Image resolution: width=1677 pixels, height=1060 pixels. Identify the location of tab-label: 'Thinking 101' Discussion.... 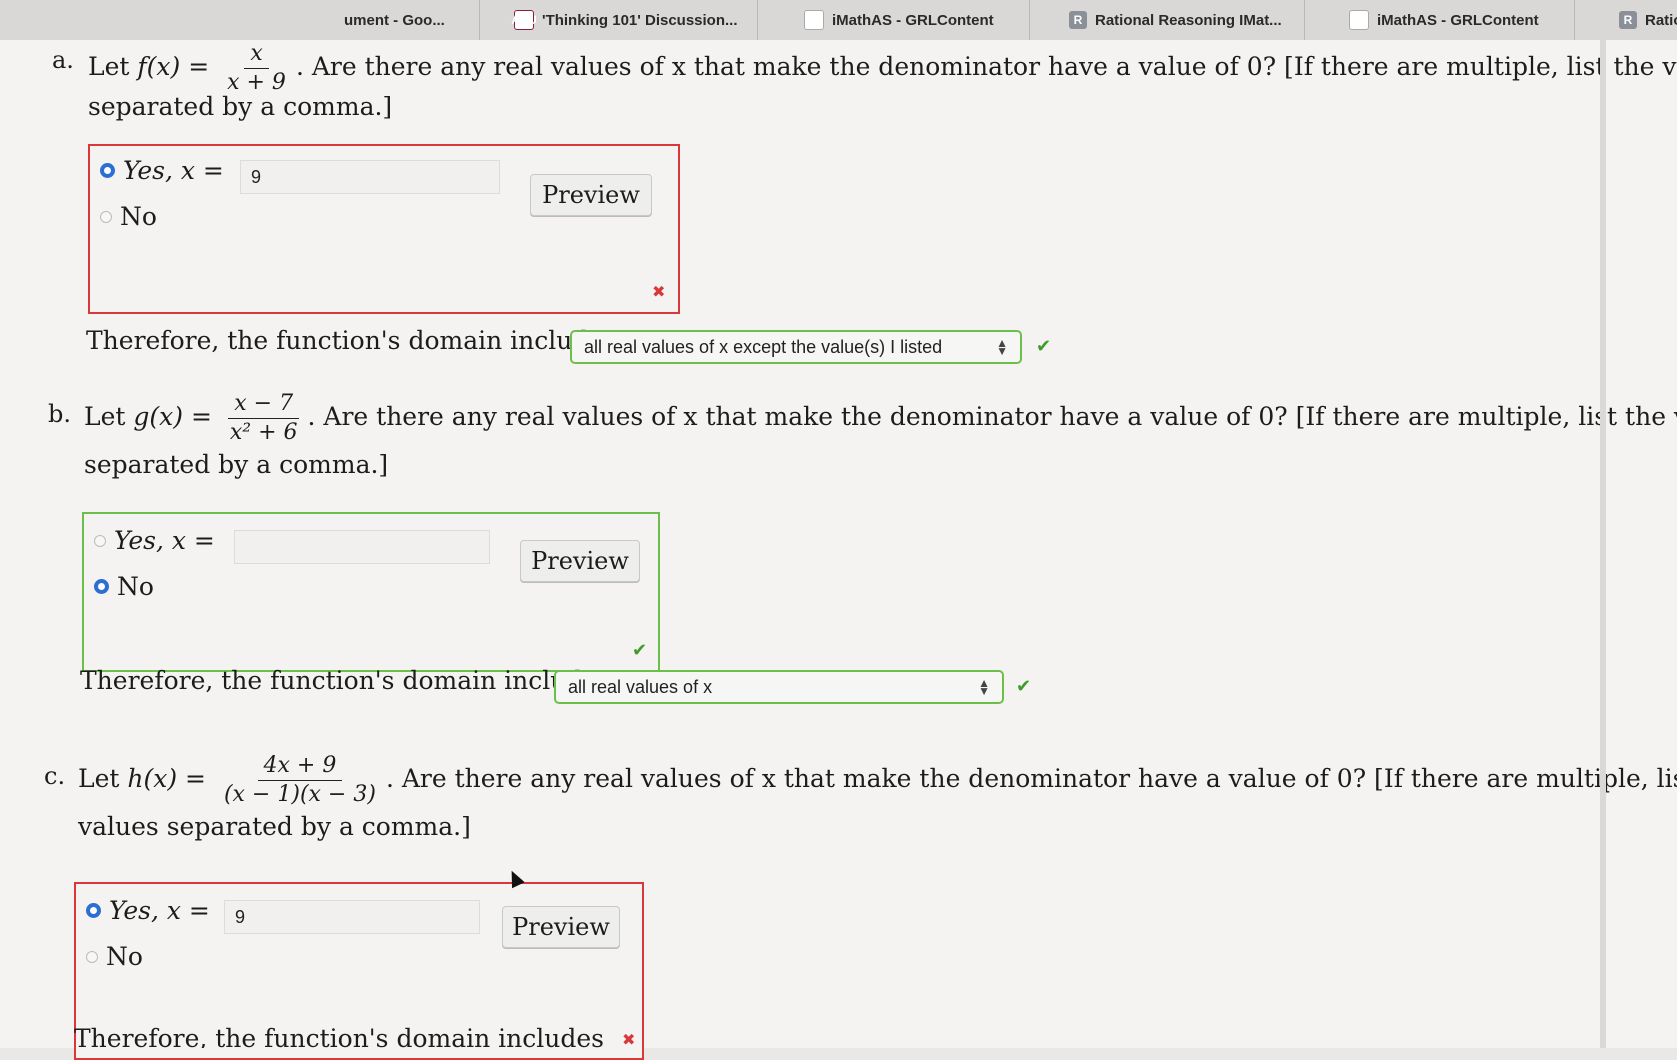
(640, 20).